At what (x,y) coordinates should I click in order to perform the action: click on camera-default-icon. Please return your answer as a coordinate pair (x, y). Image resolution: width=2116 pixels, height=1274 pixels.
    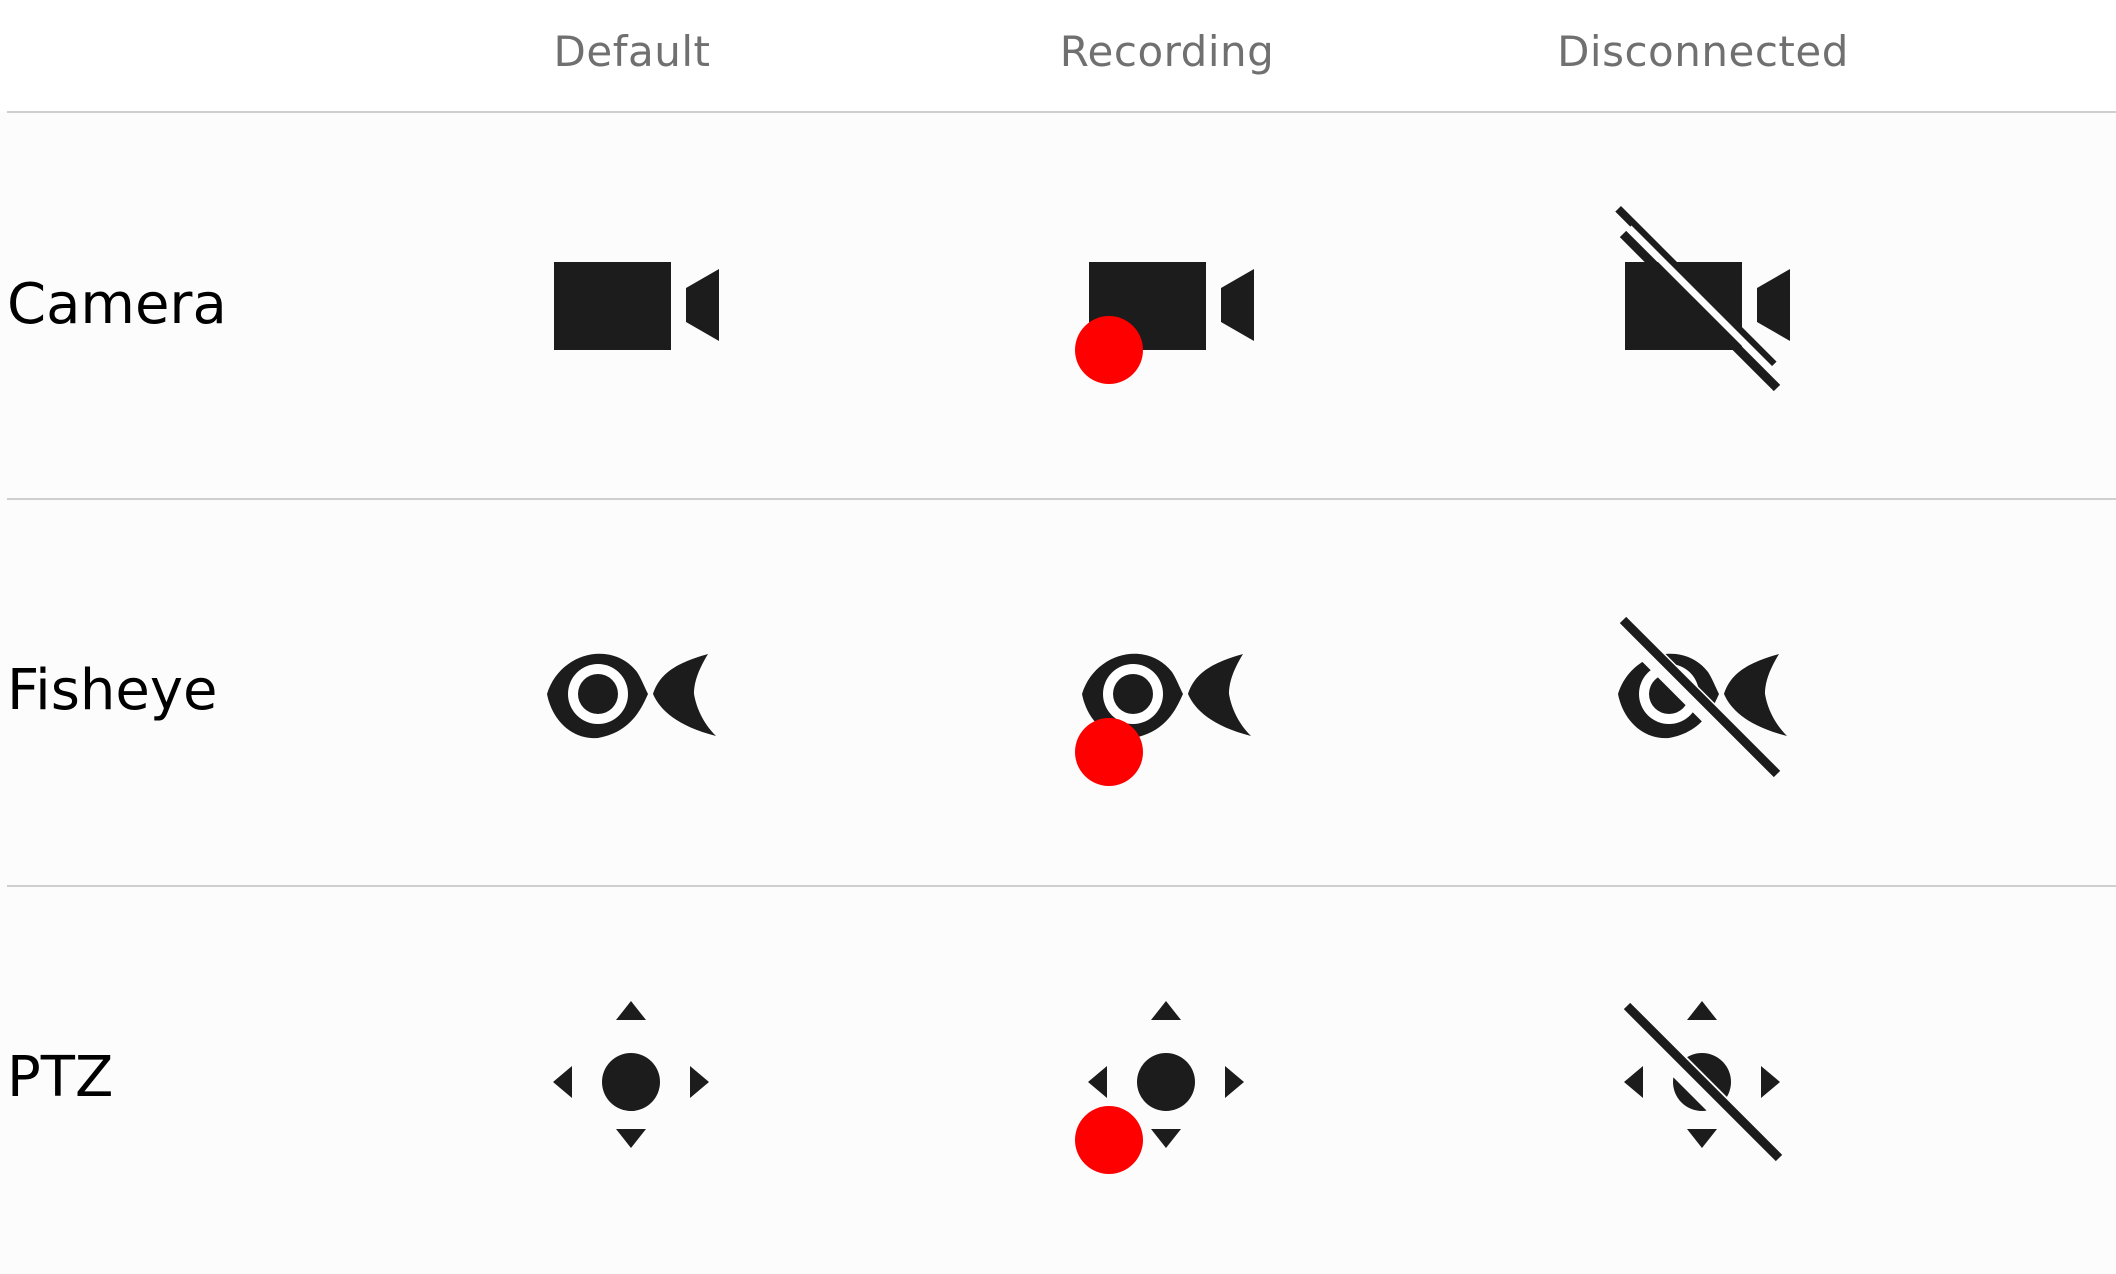
    Looking at the image, I should click on (632, 305).